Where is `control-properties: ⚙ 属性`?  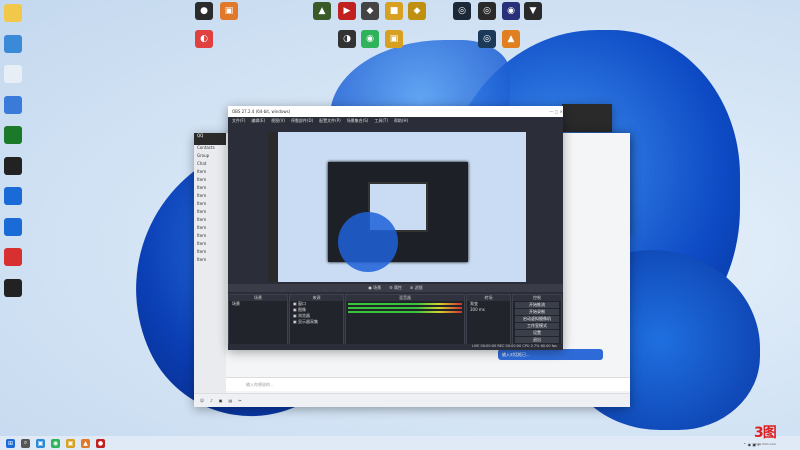 control-properties: ⚙ 属性 is located at coordinates (395, 288).